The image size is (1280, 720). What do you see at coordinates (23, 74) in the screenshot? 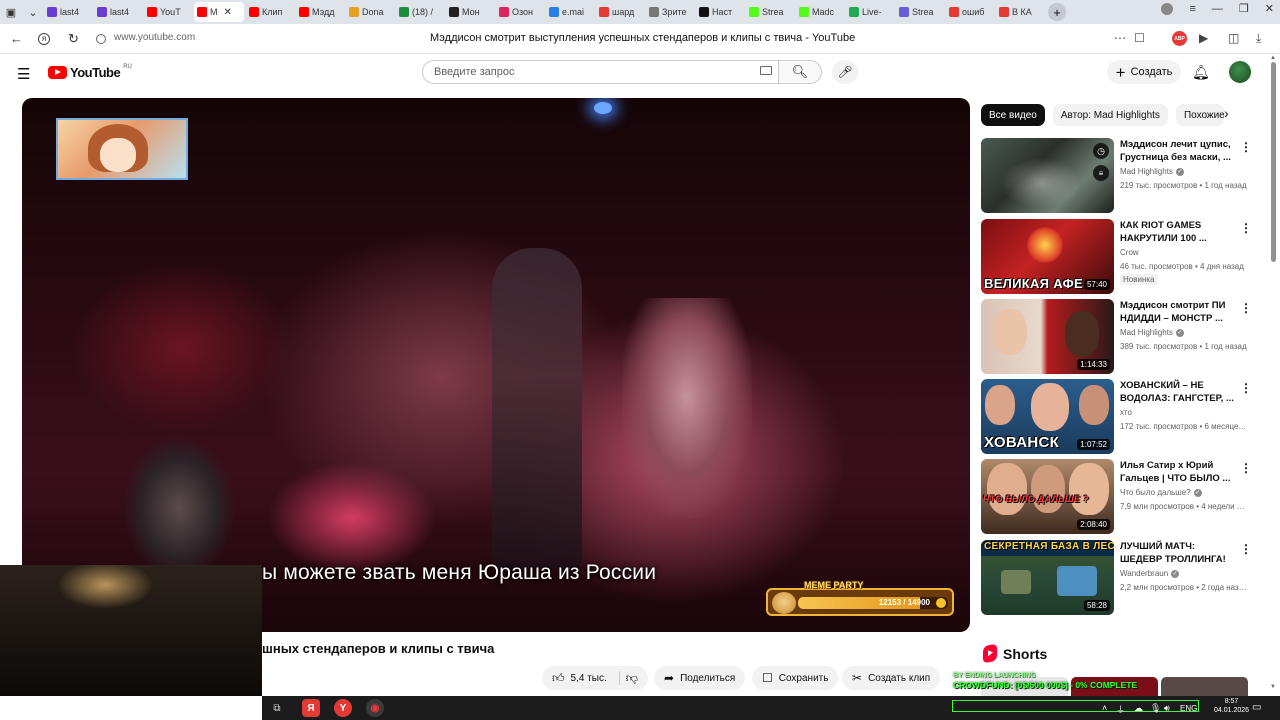
I see `menu-hamburger-icon: ☰` at bounding box center [23, 74].